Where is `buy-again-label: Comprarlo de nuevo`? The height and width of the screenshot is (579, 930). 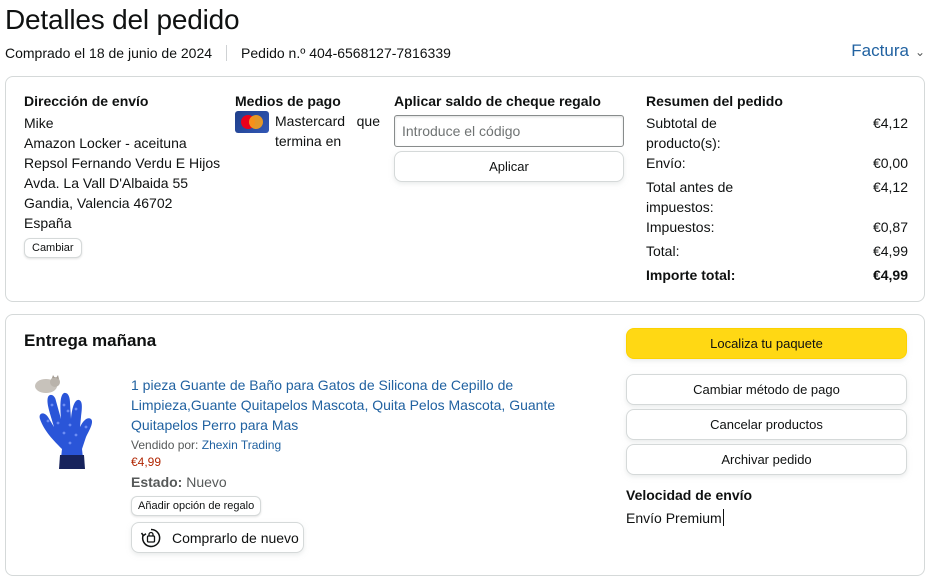 buy-again-label: Comprarlo de nuevo is located at coordinates (235, 537).